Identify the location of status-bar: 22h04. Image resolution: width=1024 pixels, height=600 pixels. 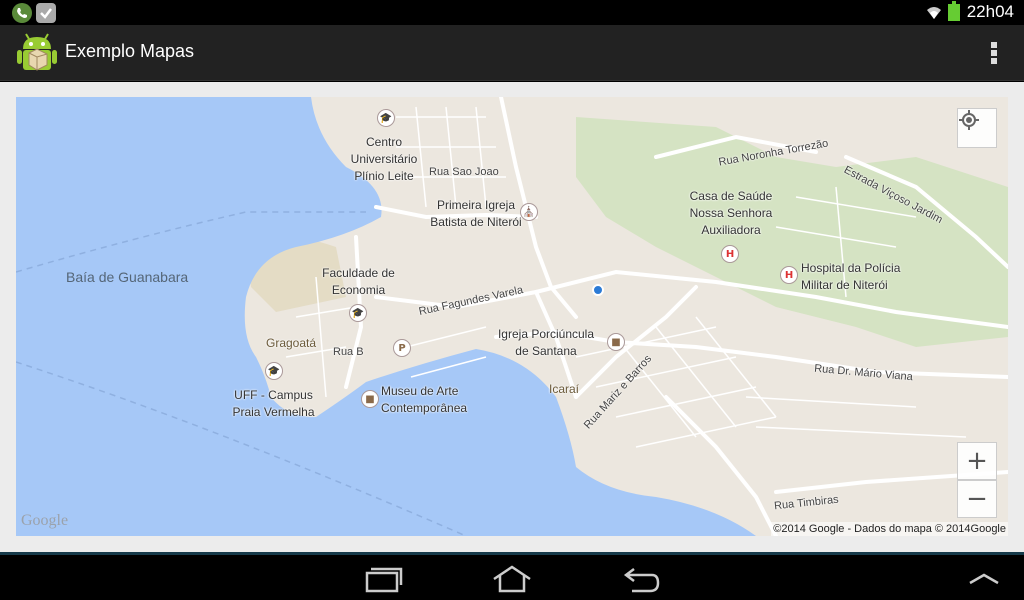
(512, 12).